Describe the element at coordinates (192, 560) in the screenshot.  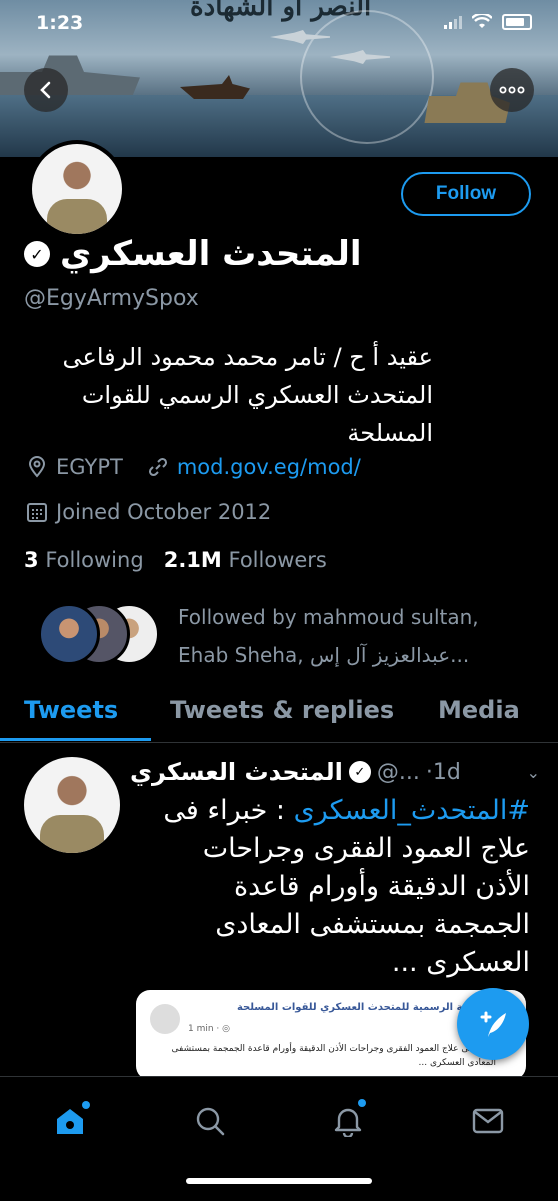
I see `followers-count: 2.1M` at that location.